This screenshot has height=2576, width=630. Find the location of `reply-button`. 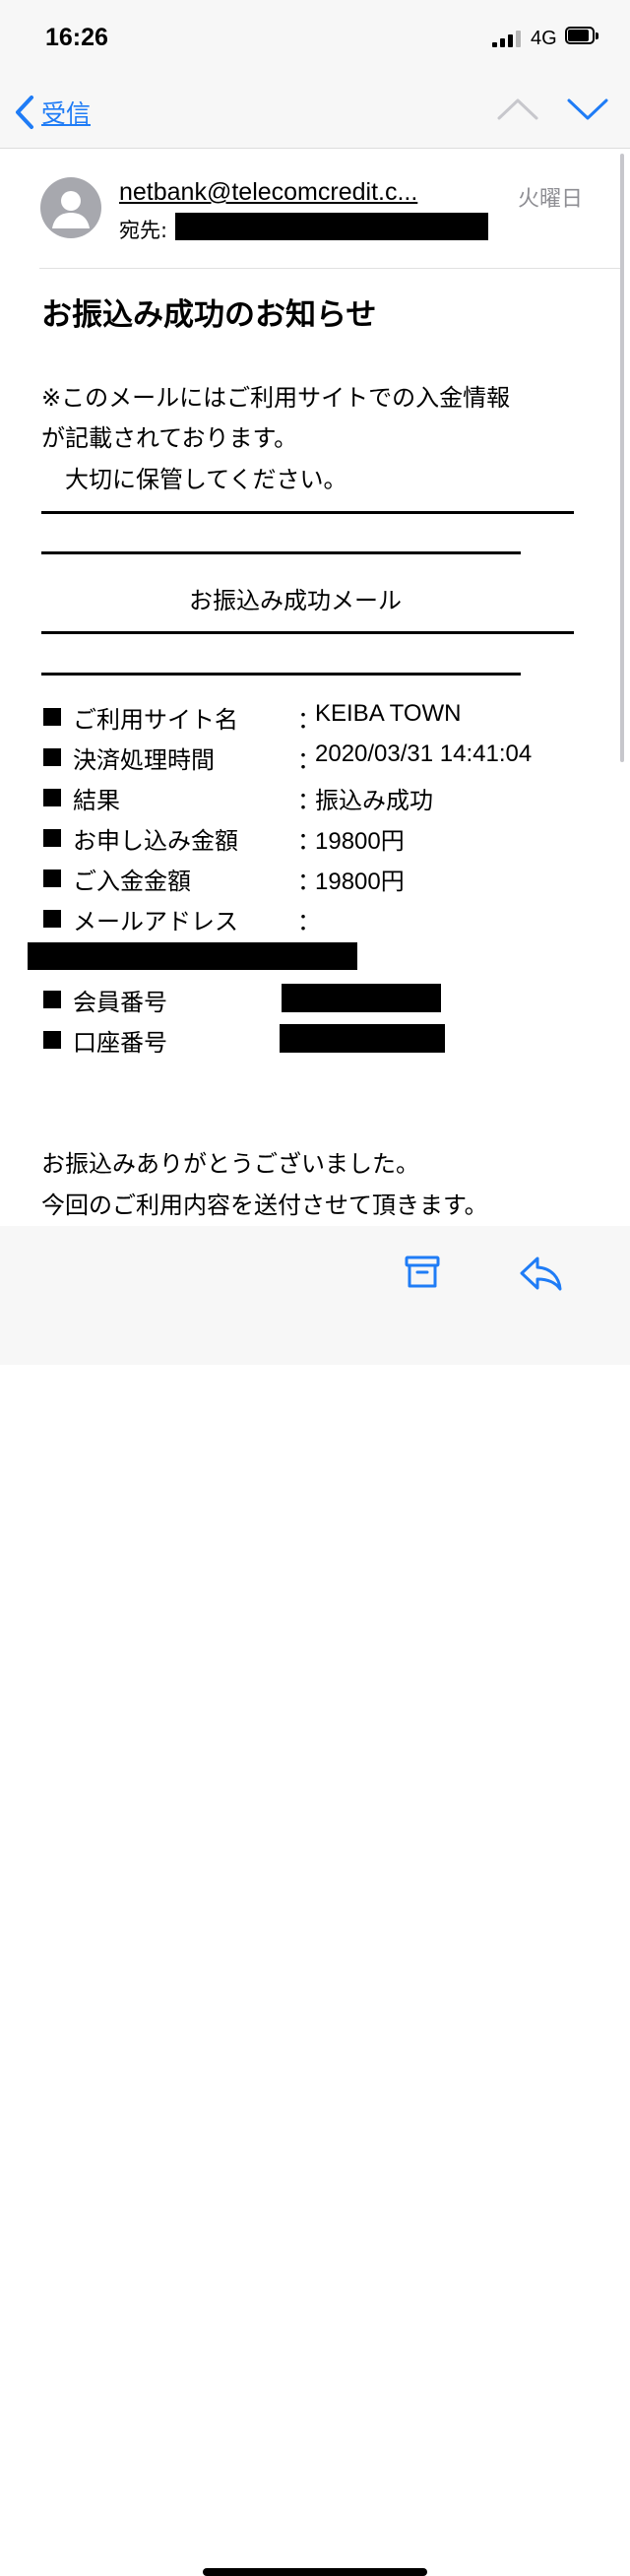

reply-button is located at coordinates (540, 1273).